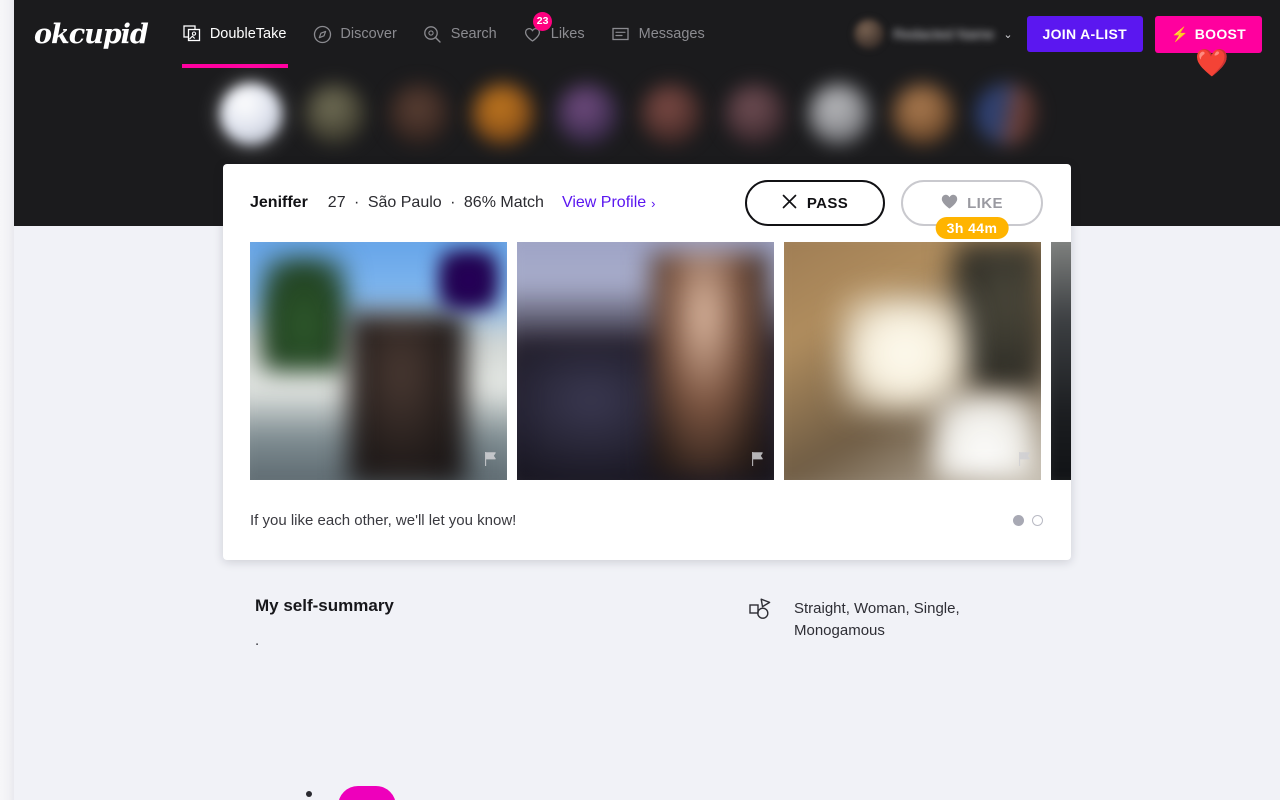 The height and width of the screenshot is (800, 1280). I want to click on self-summary-text: ., so click(257, 640).